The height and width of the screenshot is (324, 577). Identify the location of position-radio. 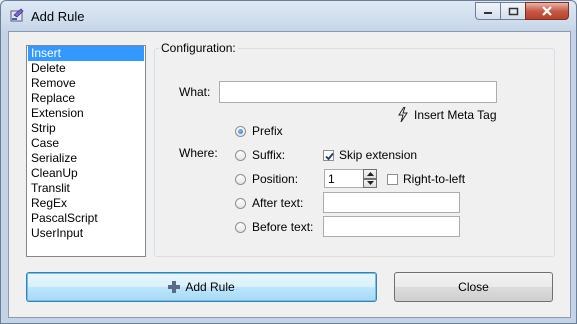
(240, 179).